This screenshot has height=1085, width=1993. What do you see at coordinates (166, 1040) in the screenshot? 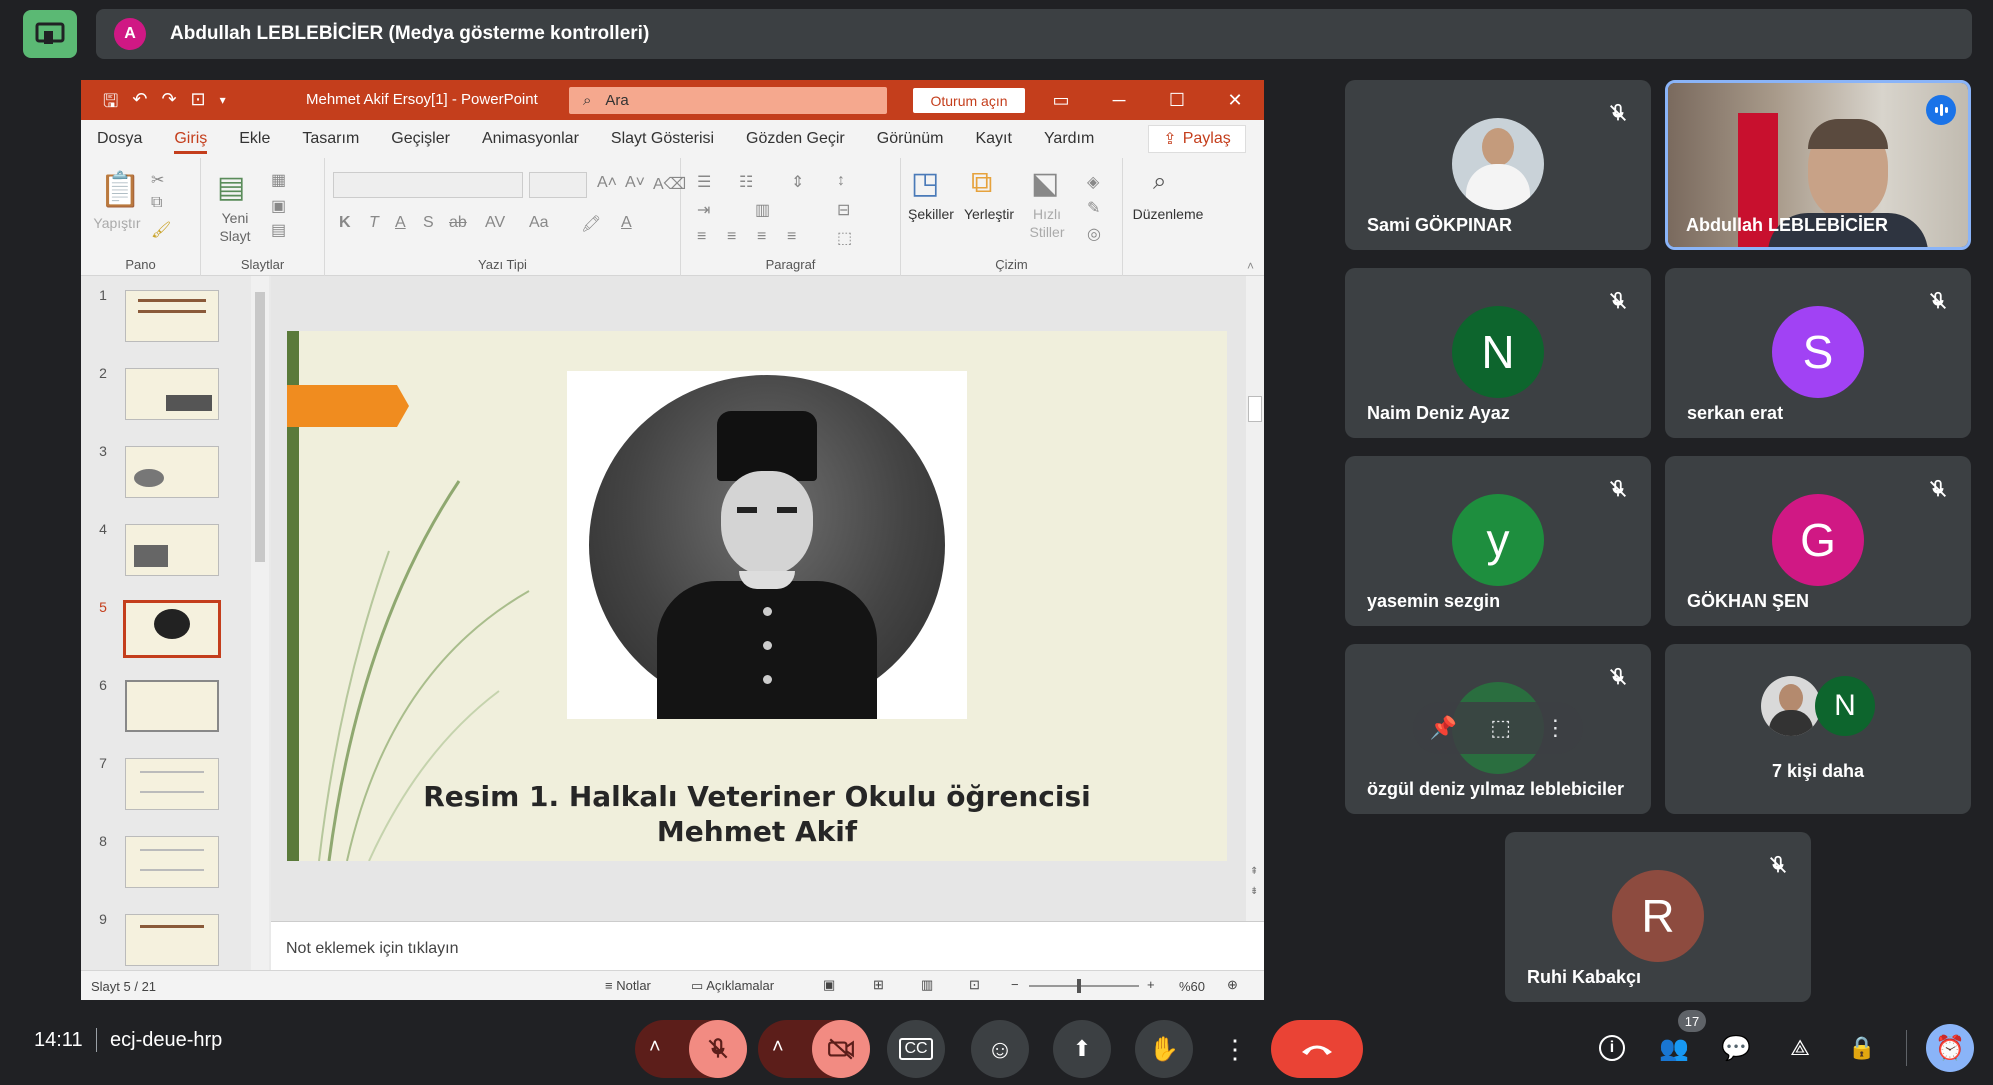
I see `meeting-code: ecj-deue-hrp` at bounding box center [166, 1040].